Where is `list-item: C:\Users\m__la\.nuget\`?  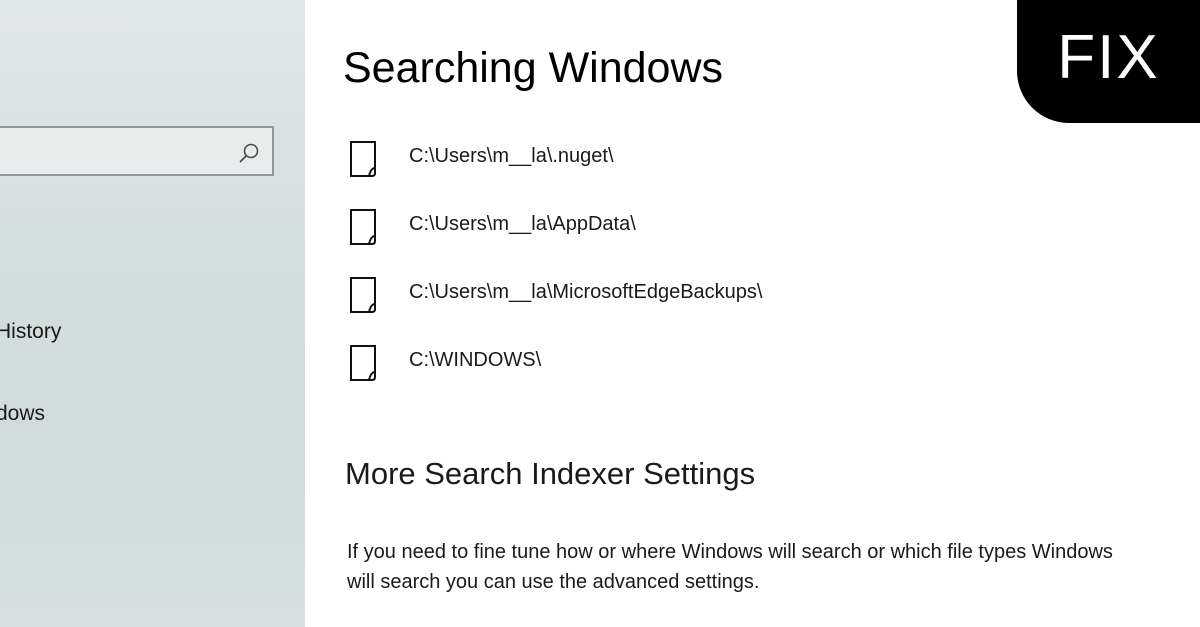 list-item: C:\Users\m__la\.nuget\ is located at coordinates (555, 171).